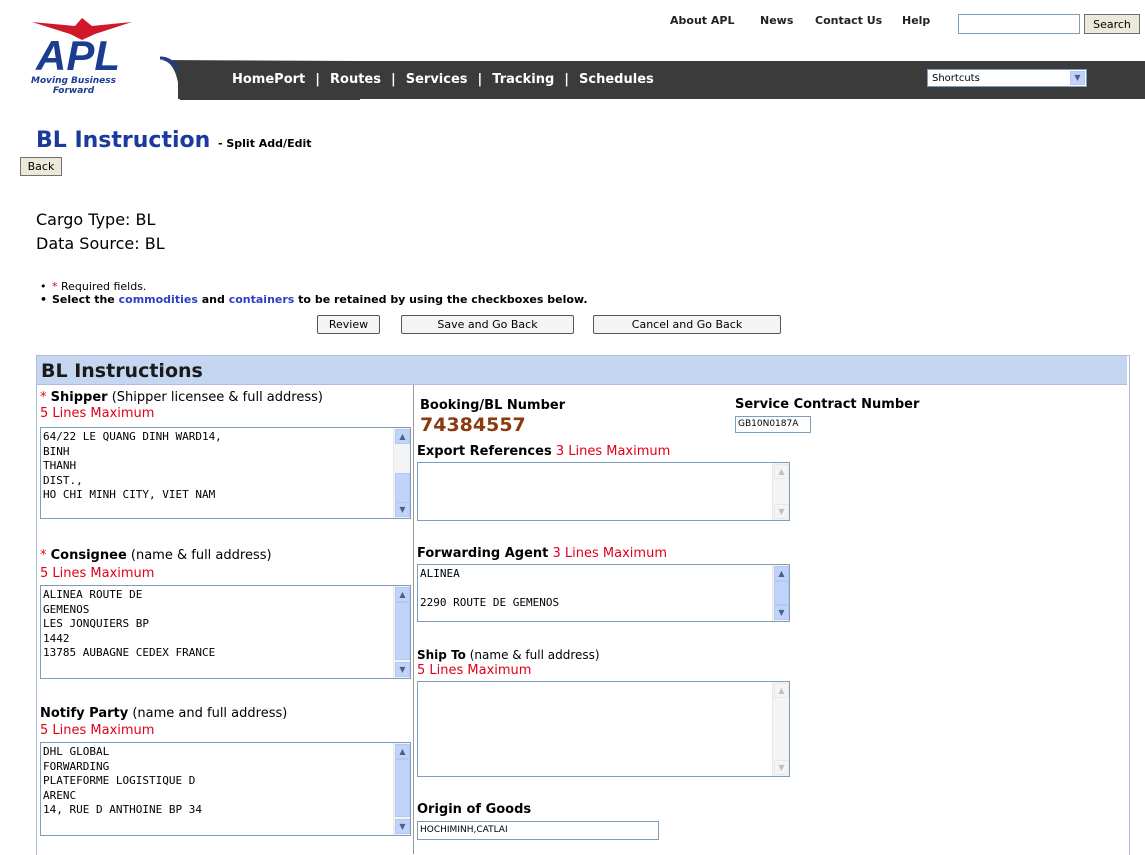 This screenshot has height=855, width=1145. Describe the element at coordinates (268, 79) in the screenshot. I see `nav-homeport: HomePort` at that location.